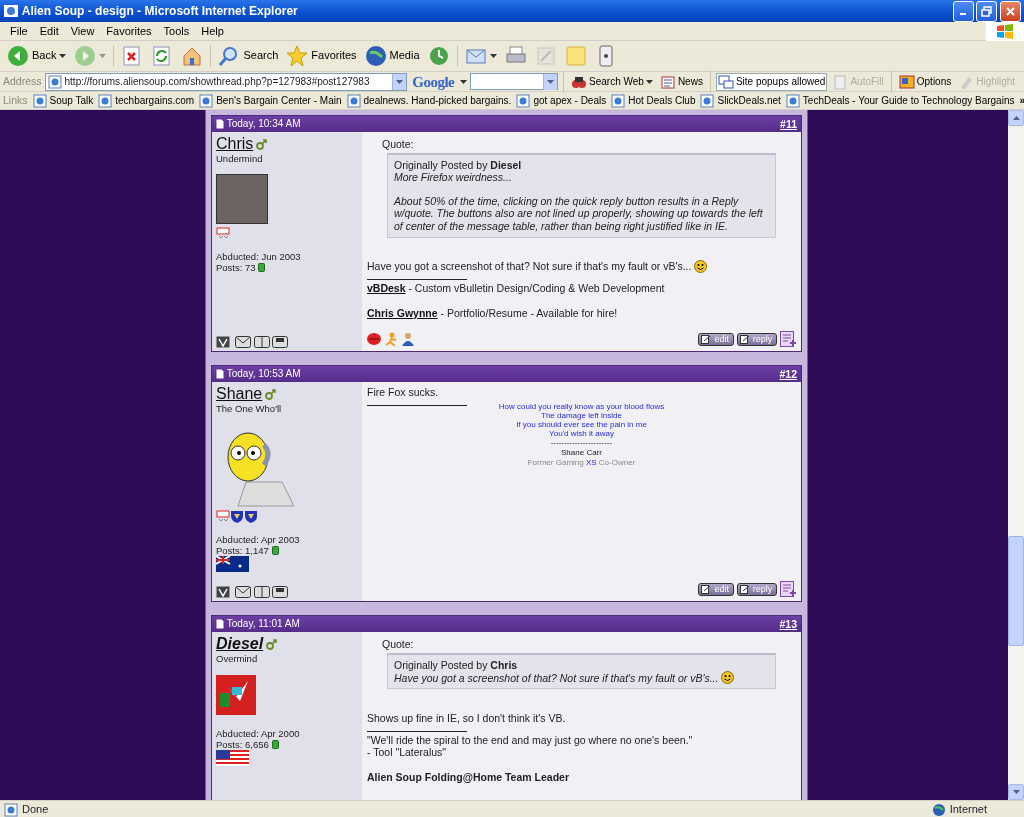 The image size is (1024, 817). Describe the element at coordinates (740, 100) in the screenshot. I see `link-item: SlickDeals.net` at that location.